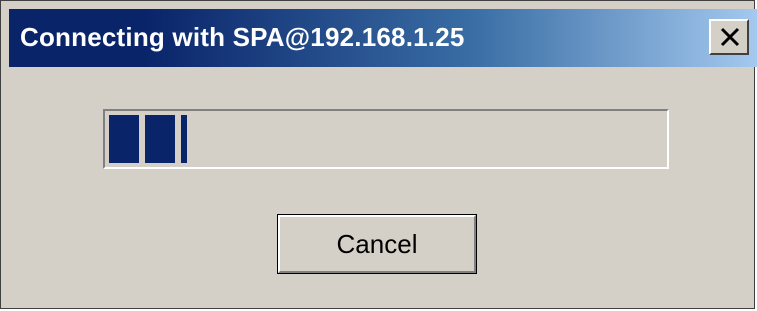  What do you see at coordinates (148, 139) in the screenshot?
I see `progress-bar-fill` at bounding box center [148, 139].